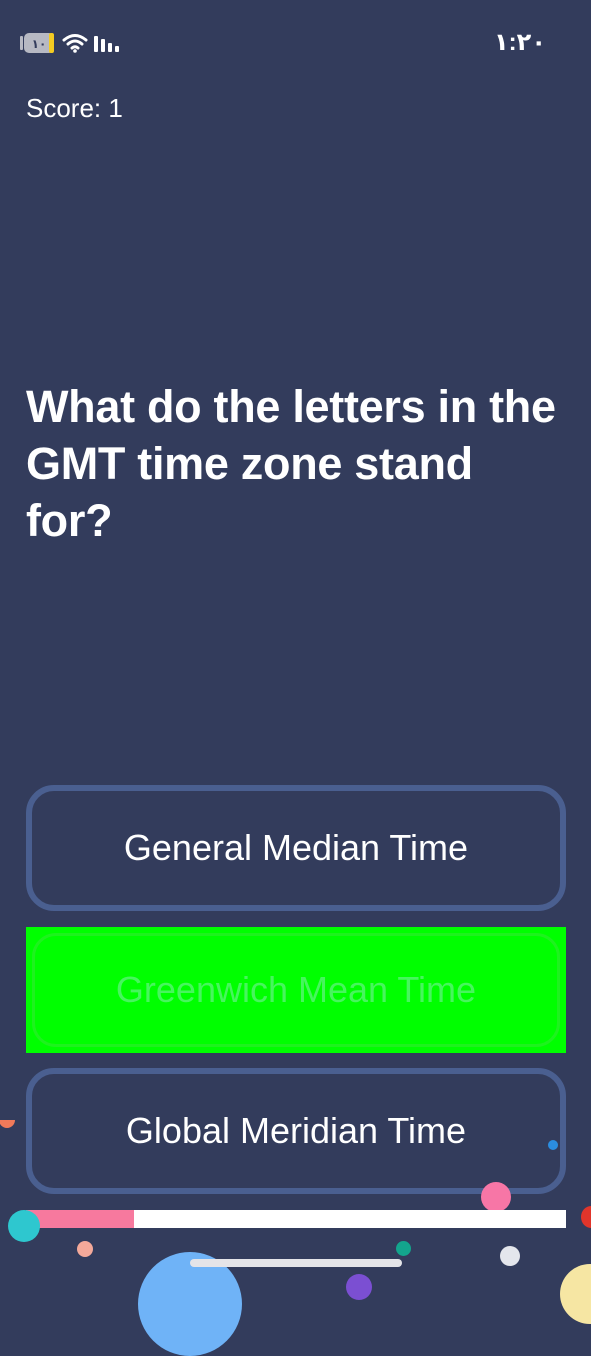  I want to click on answer-option-2-correct: Greenwich Mean Time, so click(296, 990).